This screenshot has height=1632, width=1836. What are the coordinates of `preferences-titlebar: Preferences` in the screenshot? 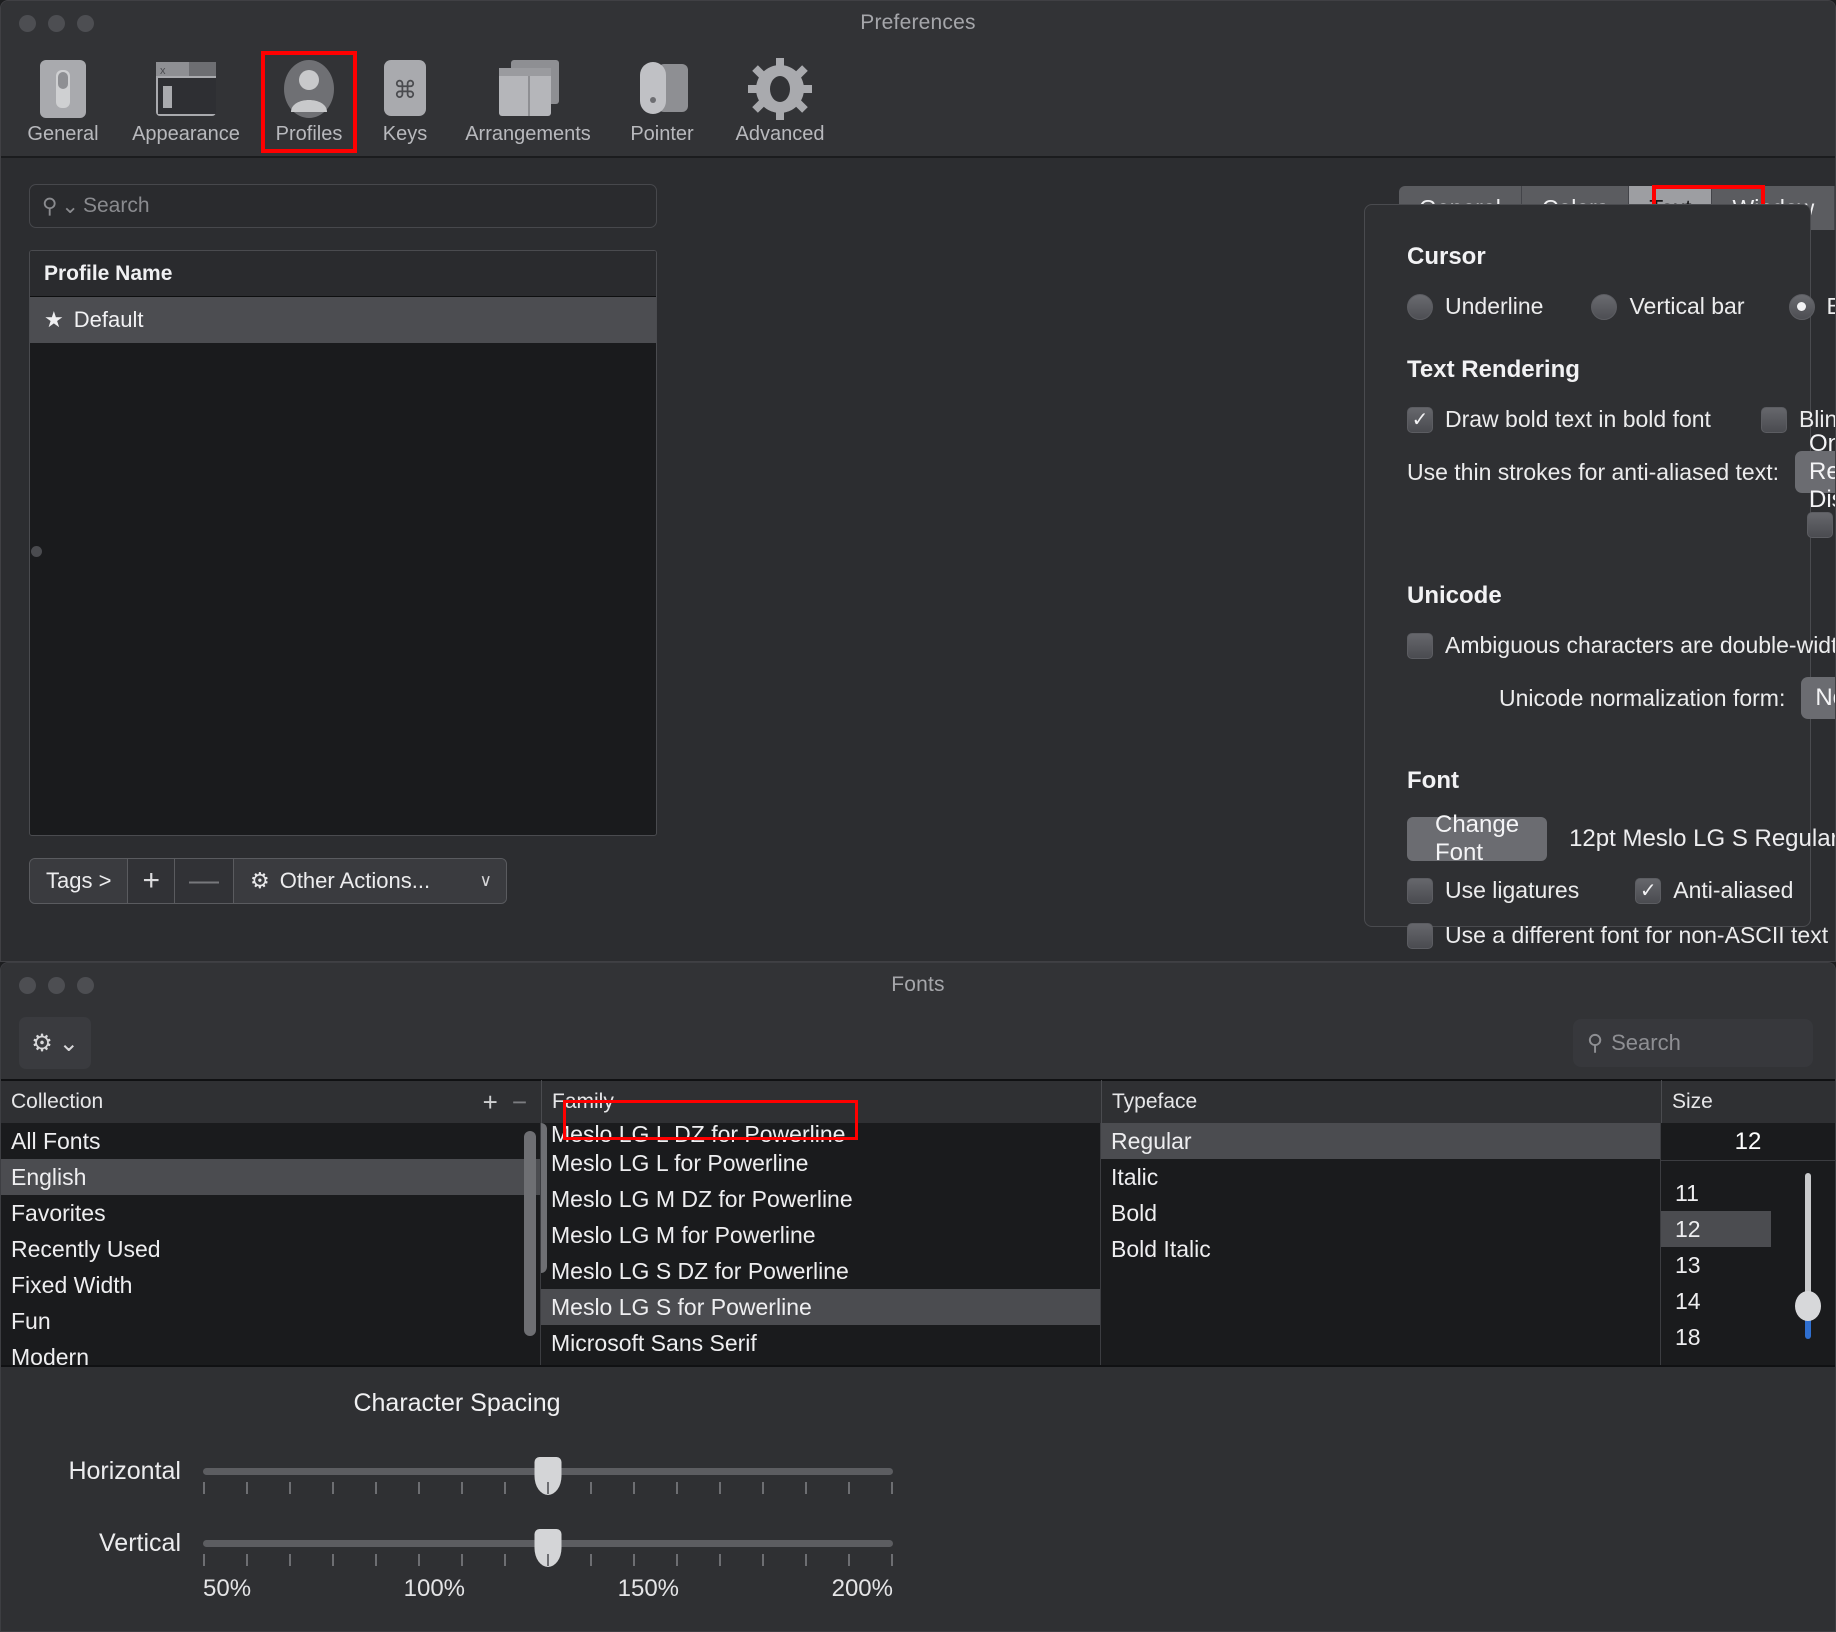 It's located at (918, 27).